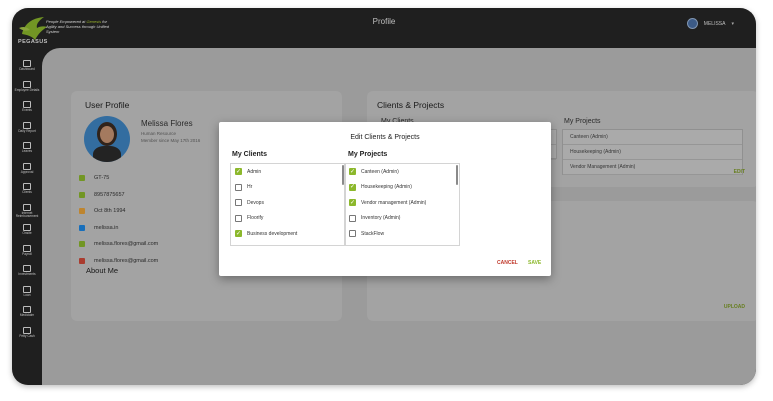 This screenshot has width=773, height=401. I want to click on checkbox-row: ✓ Vendor management (Admin), so click(402, 203).